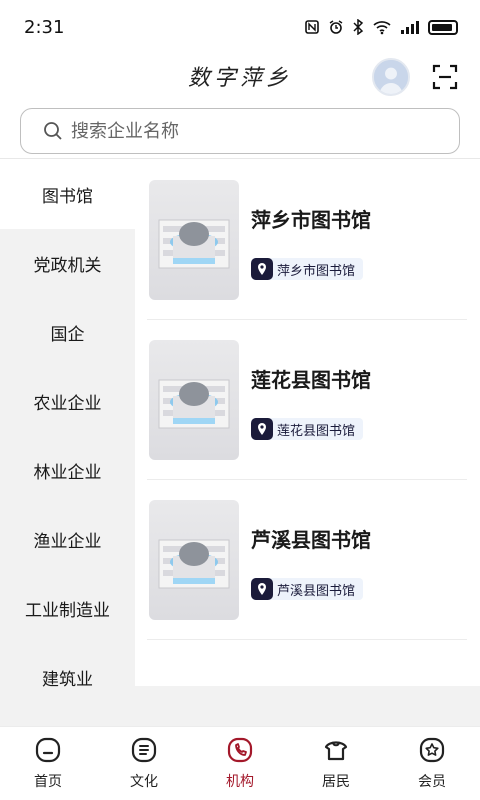 The width and height of the screenshot is (480, 800). What do you see at coordinates (48, 782) in the screenshot?
I see `tab-label: 首页` at bounding box center [48, 782].